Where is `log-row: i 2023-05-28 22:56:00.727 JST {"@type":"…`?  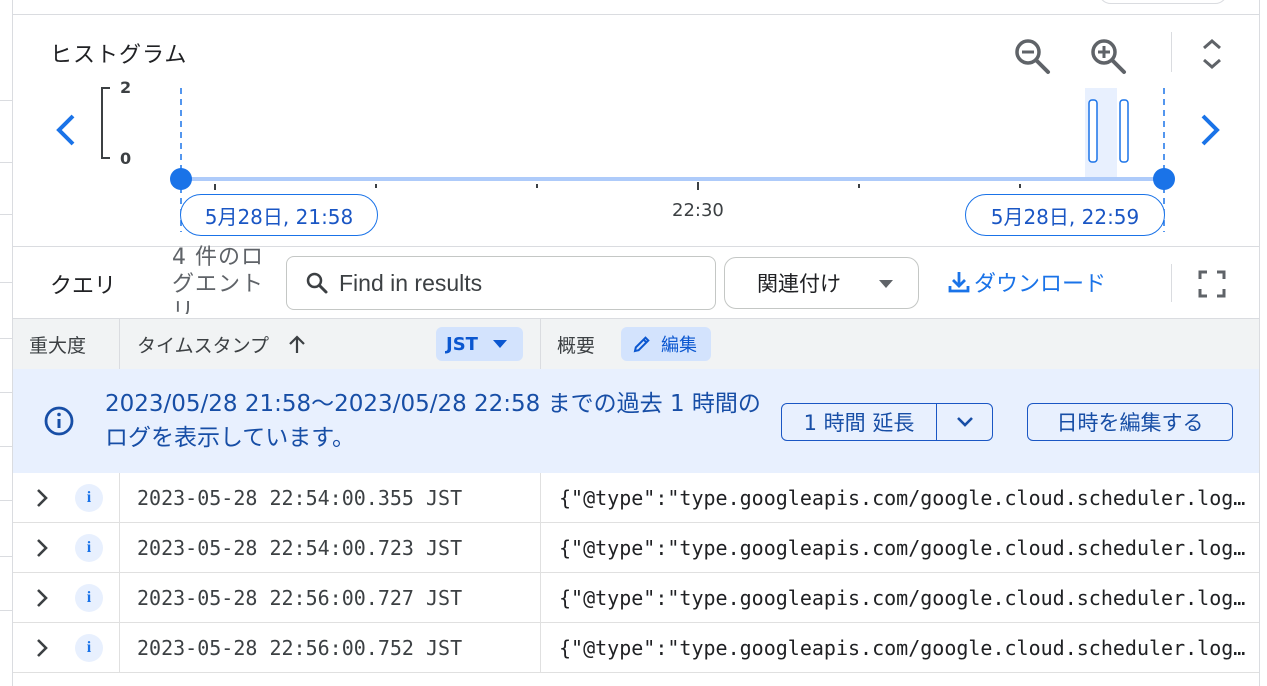
log-row: i 2023-05-28 22:56:00.727 JST {"@type":"… is located at coordinates (636, 598).